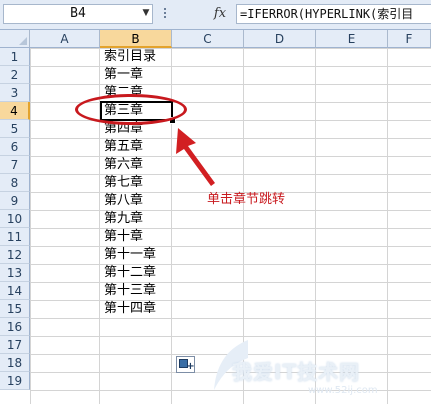 This screenshot has width=431, height=404. What do you see at coordinates (137, 57) in the screenshot?
I see `cell-b1: 索引目录` at bounding box center [137, 57].